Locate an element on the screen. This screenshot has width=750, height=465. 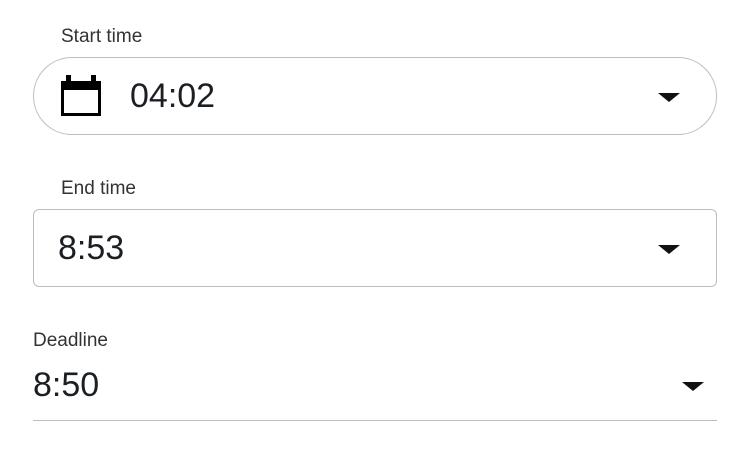
start-time-value: 04:02 is located at coordinates (173, 96).